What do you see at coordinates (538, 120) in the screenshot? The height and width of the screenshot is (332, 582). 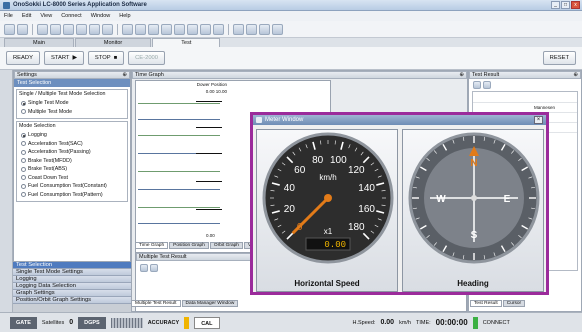 I see `close-button: ×` at bounding box center [538, 120].